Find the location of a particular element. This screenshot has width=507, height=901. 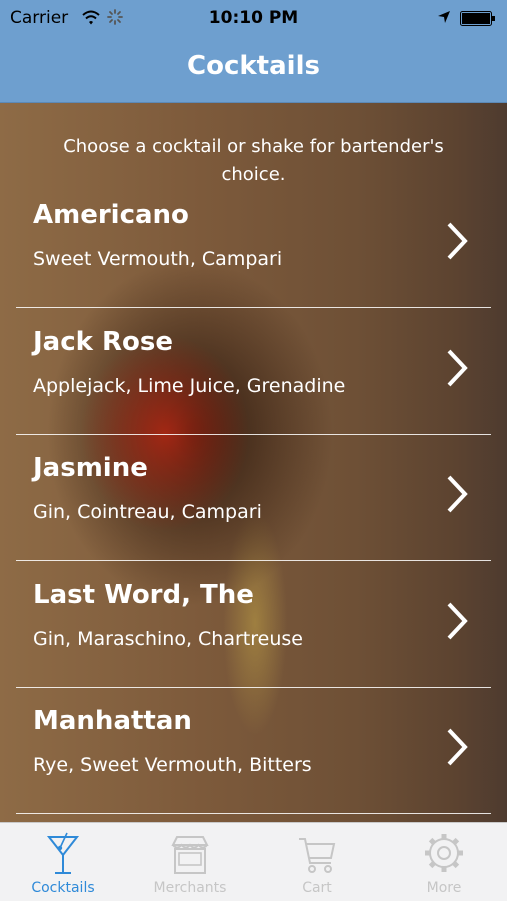

status-bar: Carrier 10:10 PM is located at coordinates (253, 18).